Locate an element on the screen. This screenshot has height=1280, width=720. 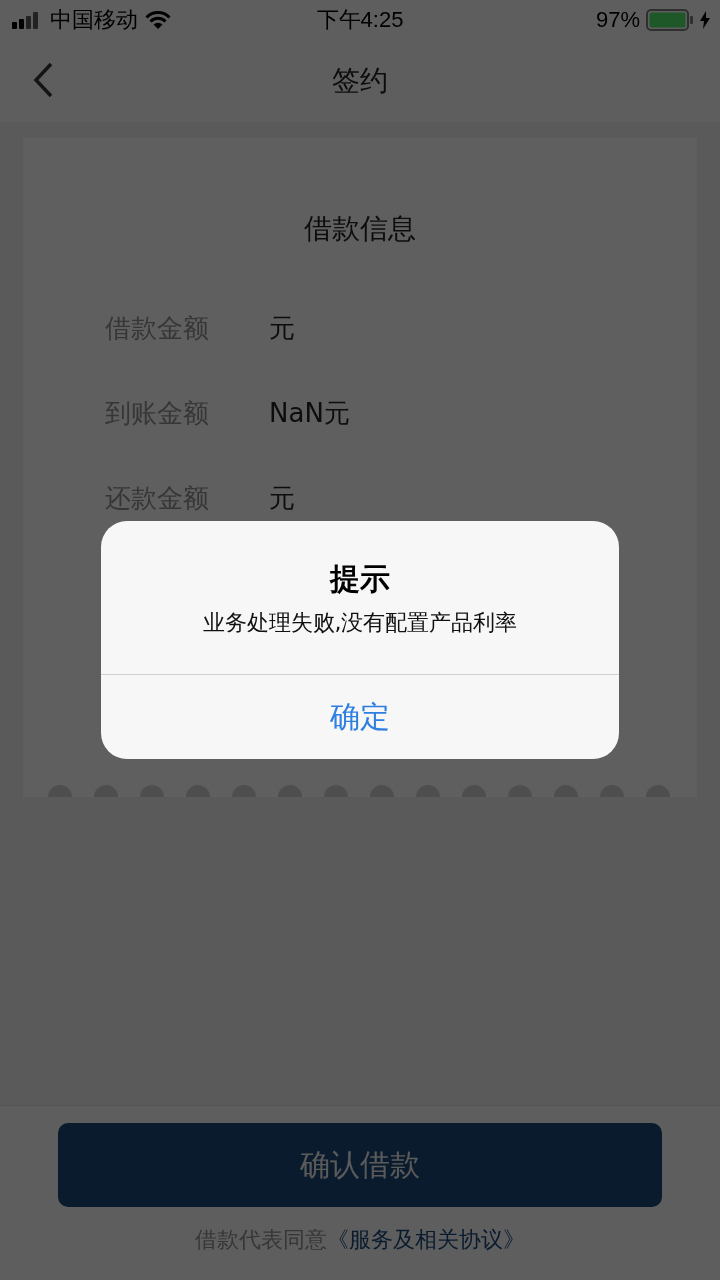
carrier-name: 中国移动 is located at coordinates (94, 20).